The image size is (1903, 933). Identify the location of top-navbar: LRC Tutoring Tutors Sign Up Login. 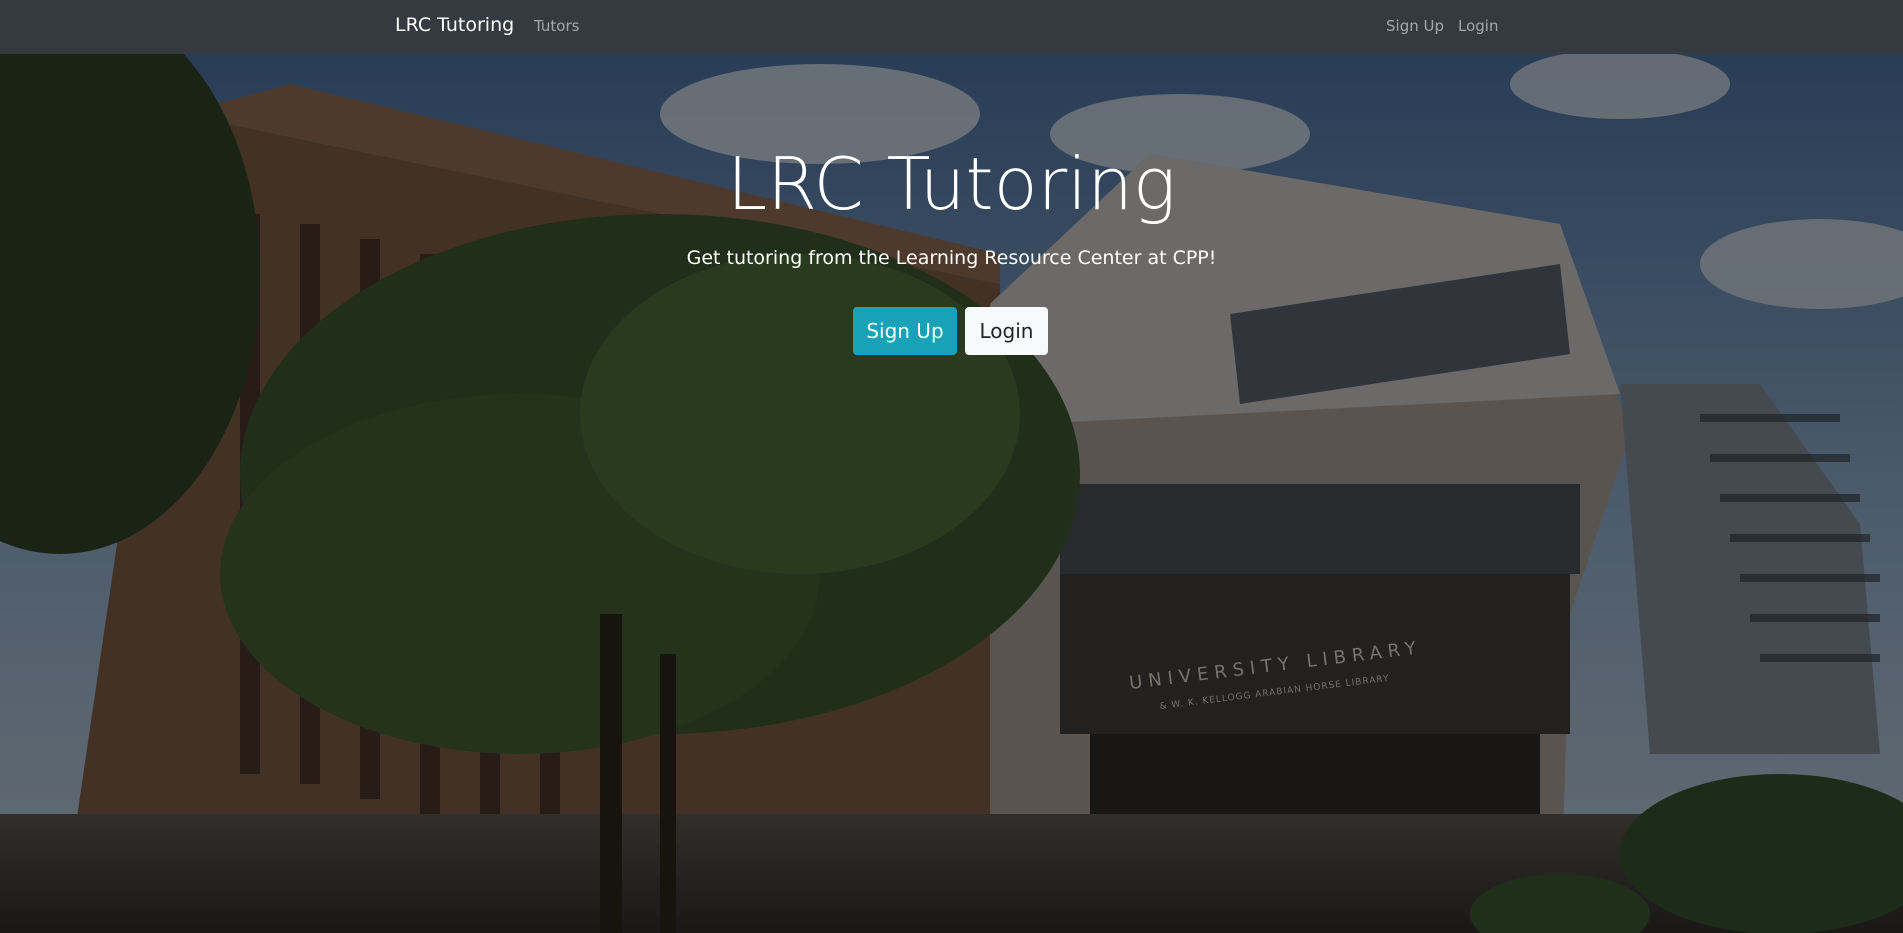
(951, 27).